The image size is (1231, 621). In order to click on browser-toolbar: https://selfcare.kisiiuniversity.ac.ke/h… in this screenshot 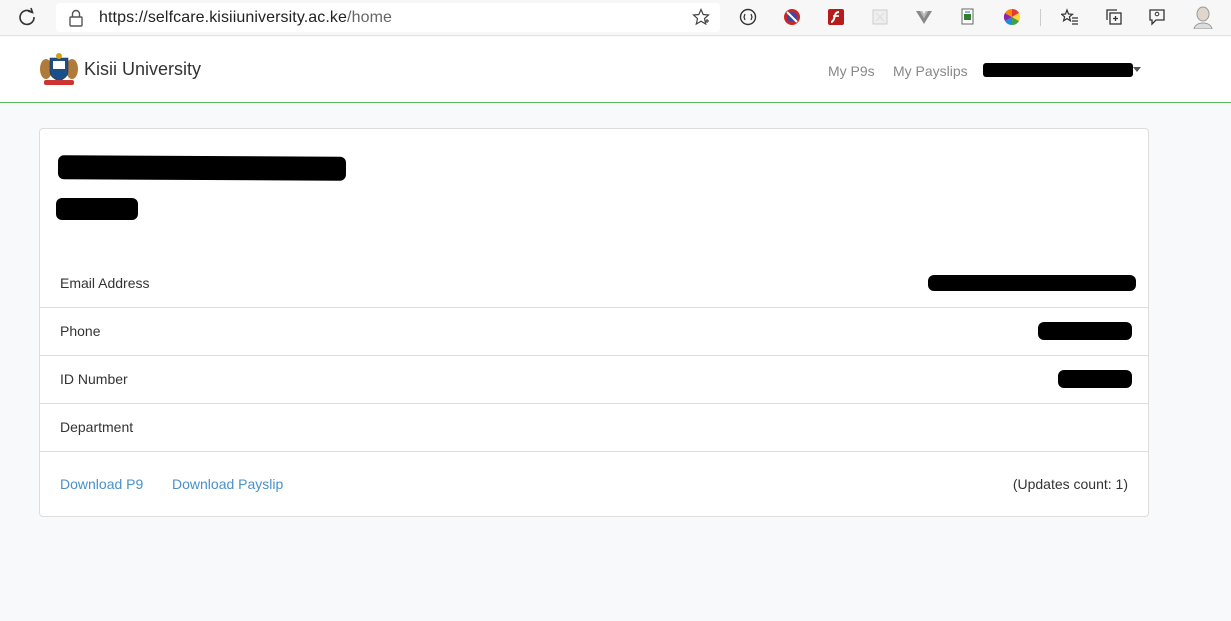, I will do `click(615, 18)`.